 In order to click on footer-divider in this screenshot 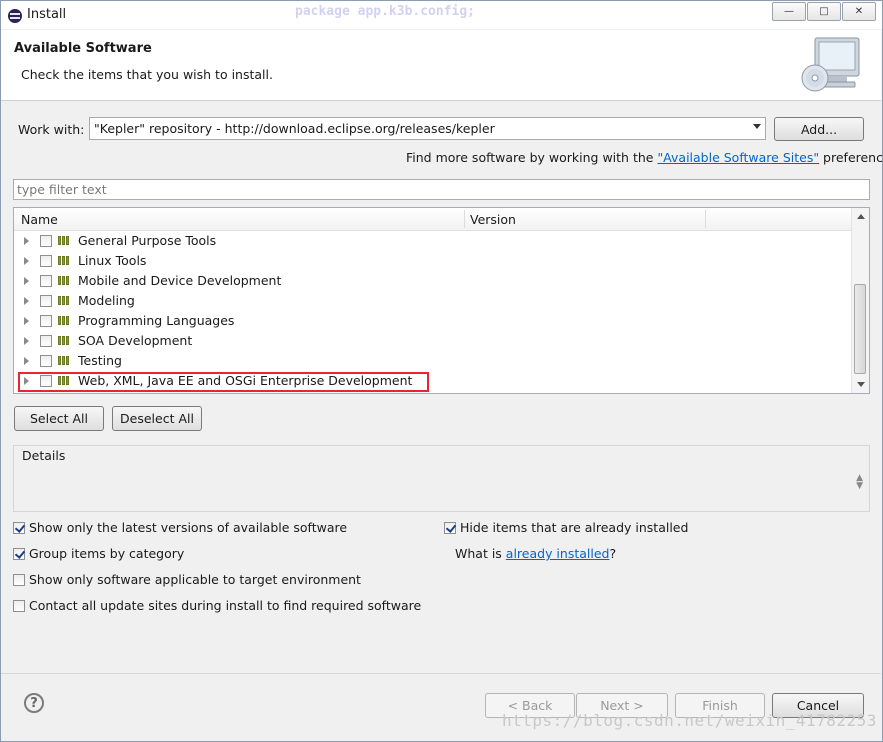, I will do `click(441, 673)`.